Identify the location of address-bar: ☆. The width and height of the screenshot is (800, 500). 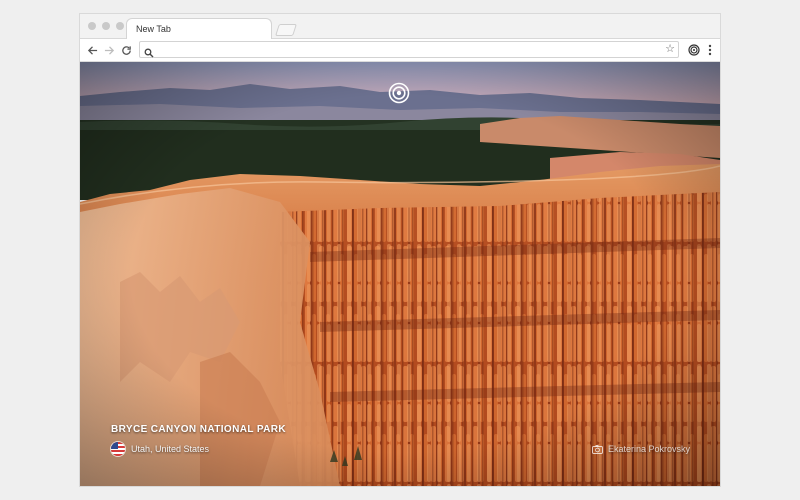
(409, 49).